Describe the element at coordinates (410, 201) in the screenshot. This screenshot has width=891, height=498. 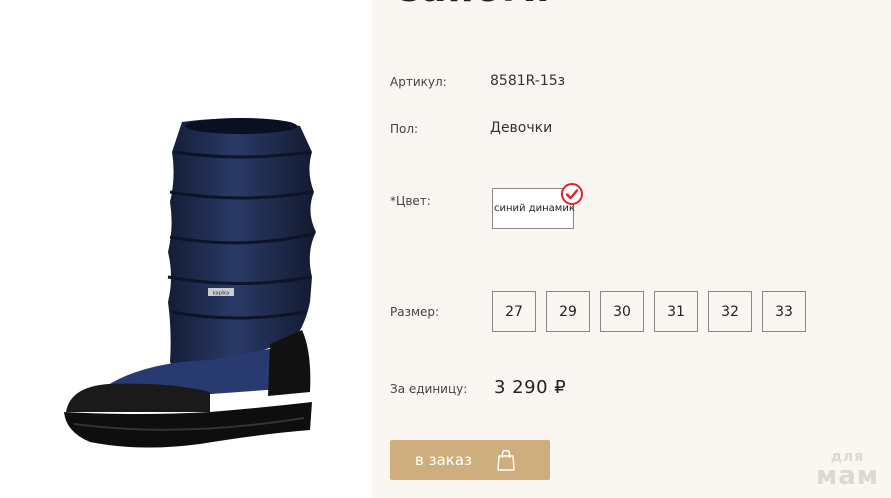
I see `color-label: *Цвет:` at that location.